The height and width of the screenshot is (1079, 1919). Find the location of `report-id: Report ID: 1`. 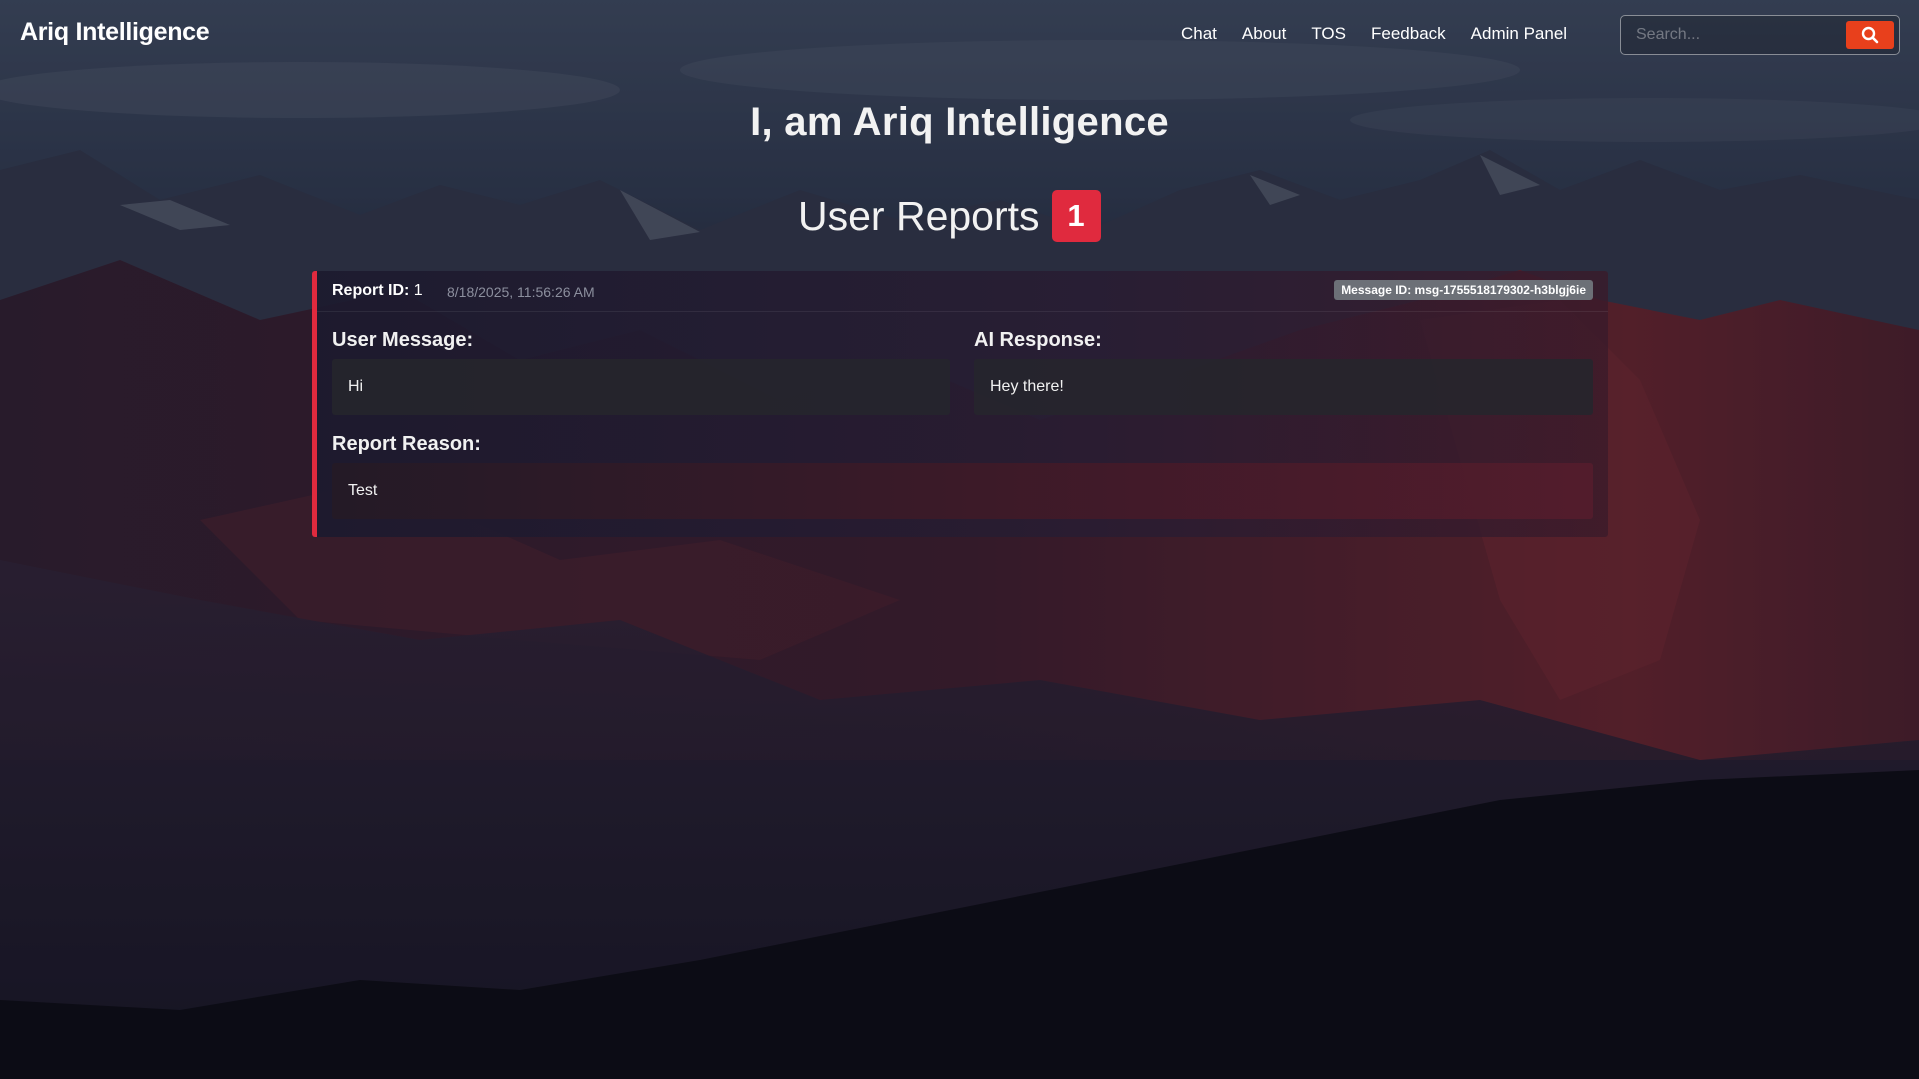

report-id: Report ID: 1 is located at coordinates (377, 291).